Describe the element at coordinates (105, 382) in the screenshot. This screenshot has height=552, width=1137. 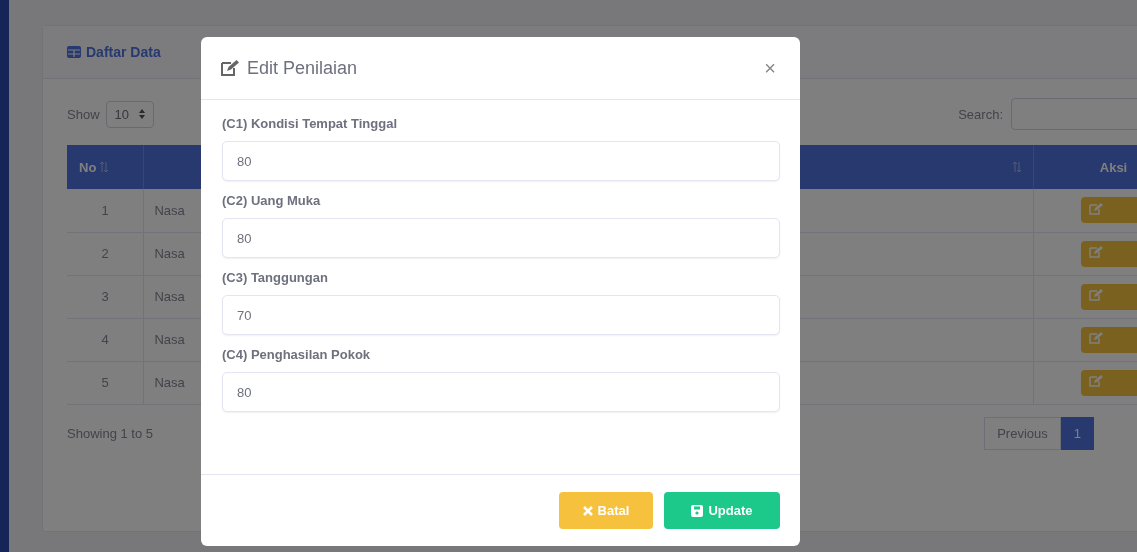
I see `table-cell: 5` at that location.